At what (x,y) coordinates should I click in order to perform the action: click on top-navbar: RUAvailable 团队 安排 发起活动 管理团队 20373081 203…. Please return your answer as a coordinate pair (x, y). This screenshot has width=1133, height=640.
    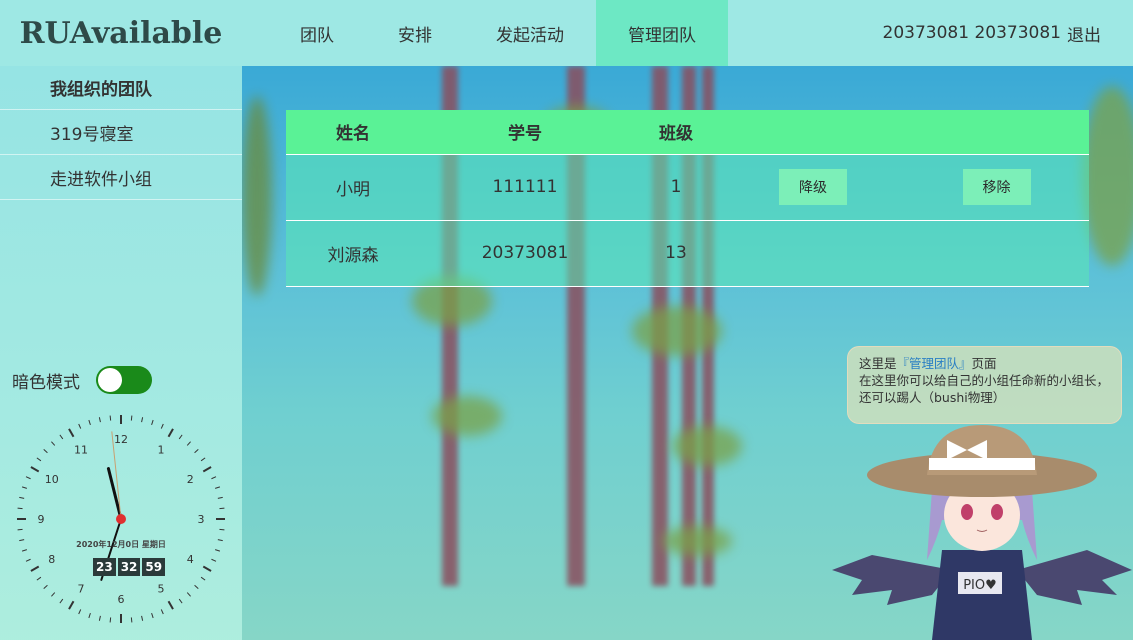
    Looking at the image, I should click on (566, 33).